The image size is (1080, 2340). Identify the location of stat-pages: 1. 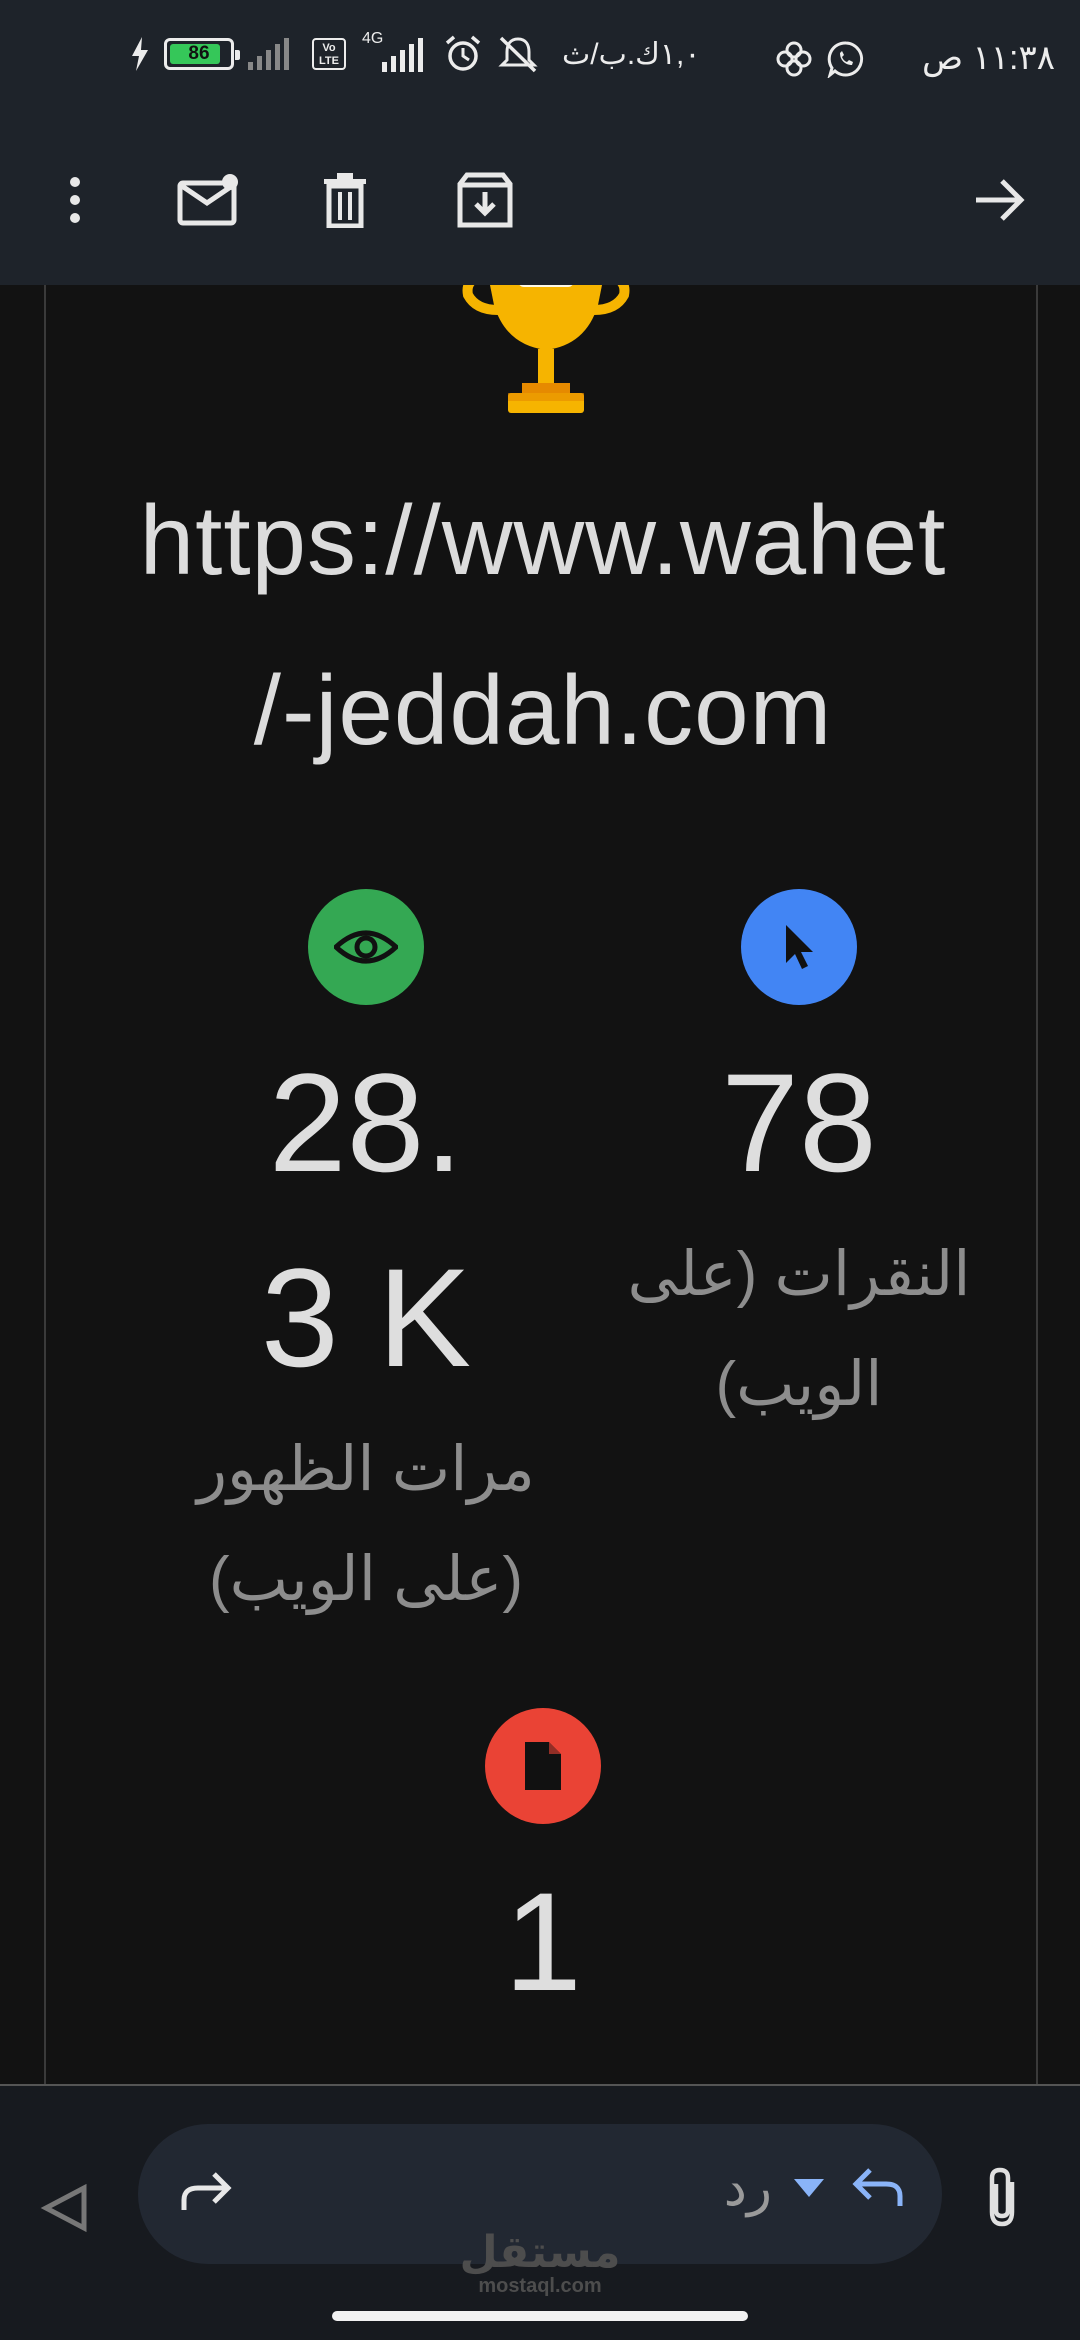
(543, 1873).